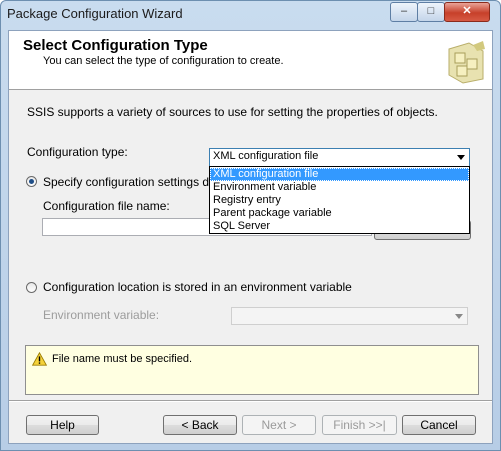 The height and width of the screenshot is (451, 501). What do you see at coordinates (467, 12) in the screenshot?
I see `close-button: ✕` at bounding box center [467, 12].